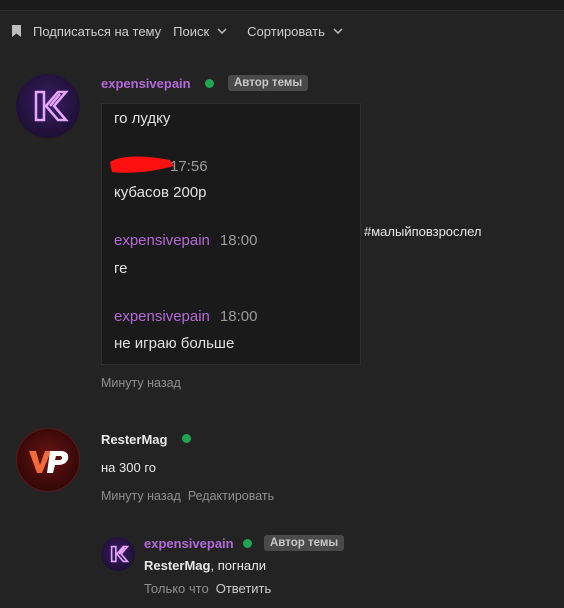  I want to click on post-meta: Минуту назад Редактировать, so click(191, 496).